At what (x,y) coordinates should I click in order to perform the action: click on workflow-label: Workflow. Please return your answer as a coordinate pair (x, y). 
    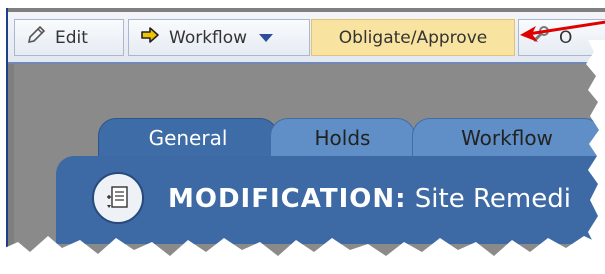
    Looking at the image, I should click on (208, 37).